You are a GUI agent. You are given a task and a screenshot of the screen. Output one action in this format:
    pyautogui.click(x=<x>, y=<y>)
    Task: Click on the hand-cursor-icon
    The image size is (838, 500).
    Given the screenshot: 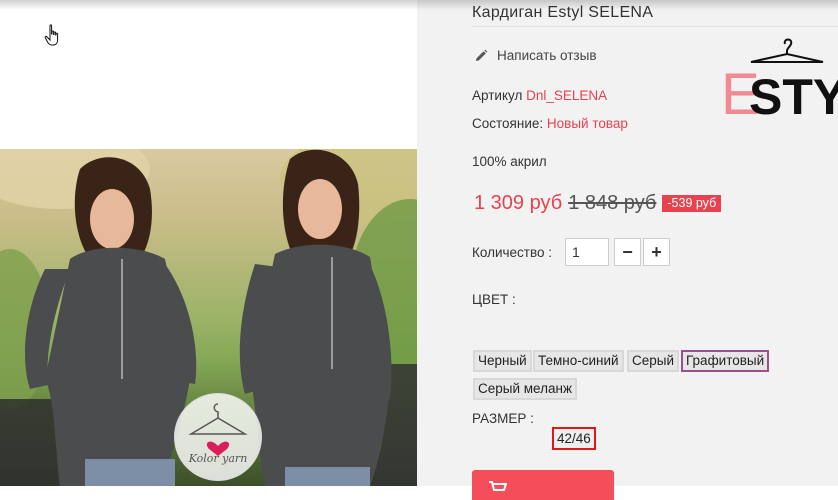 What is the action you would take?
    pyautogui.click(x=51, y=35)
    